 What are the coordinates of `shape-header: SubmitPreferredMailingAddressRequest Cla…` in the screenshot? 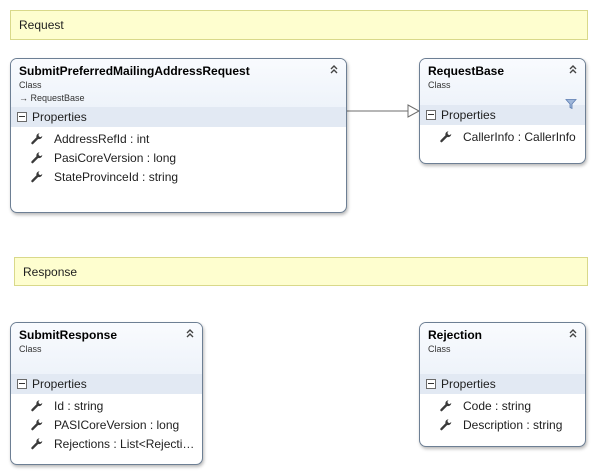 It's located at (178, 83).